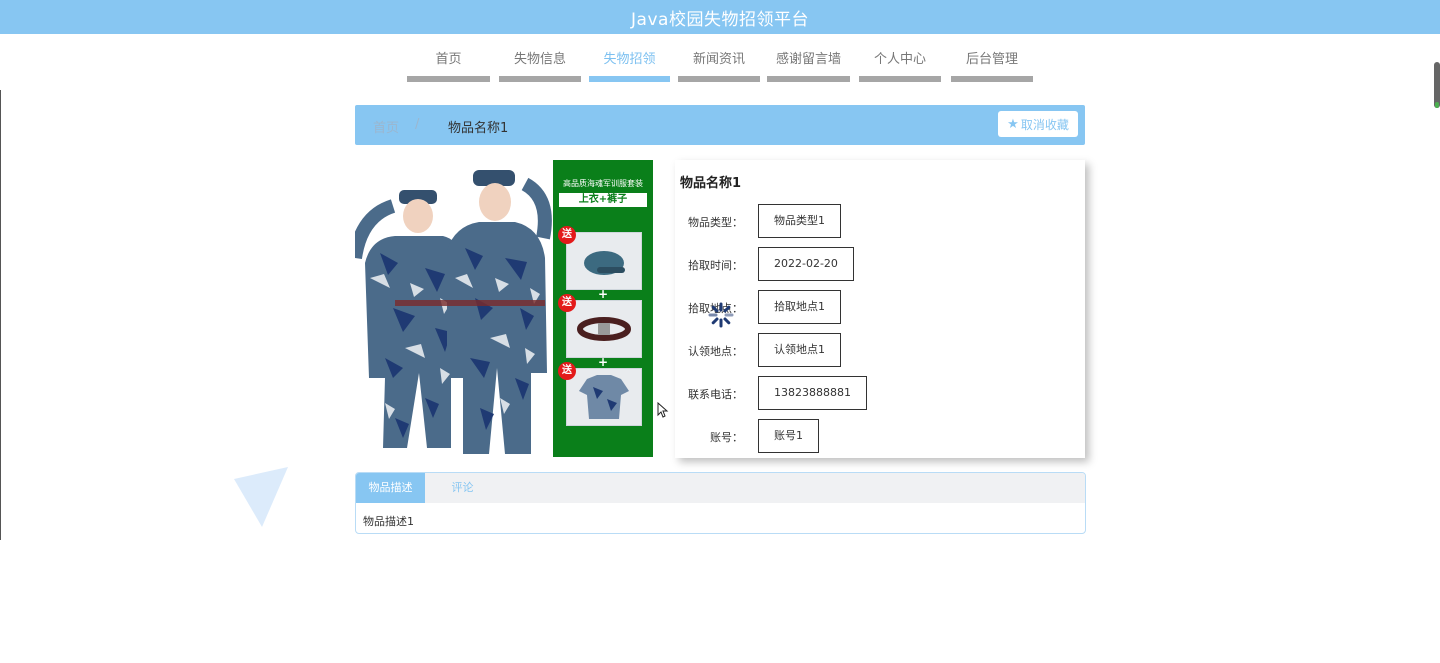 The height and width of the screenshot is (663, 1440). I want to click on field-pickup-time: 拾取时间： 2022-02-20, so click(880, 264).